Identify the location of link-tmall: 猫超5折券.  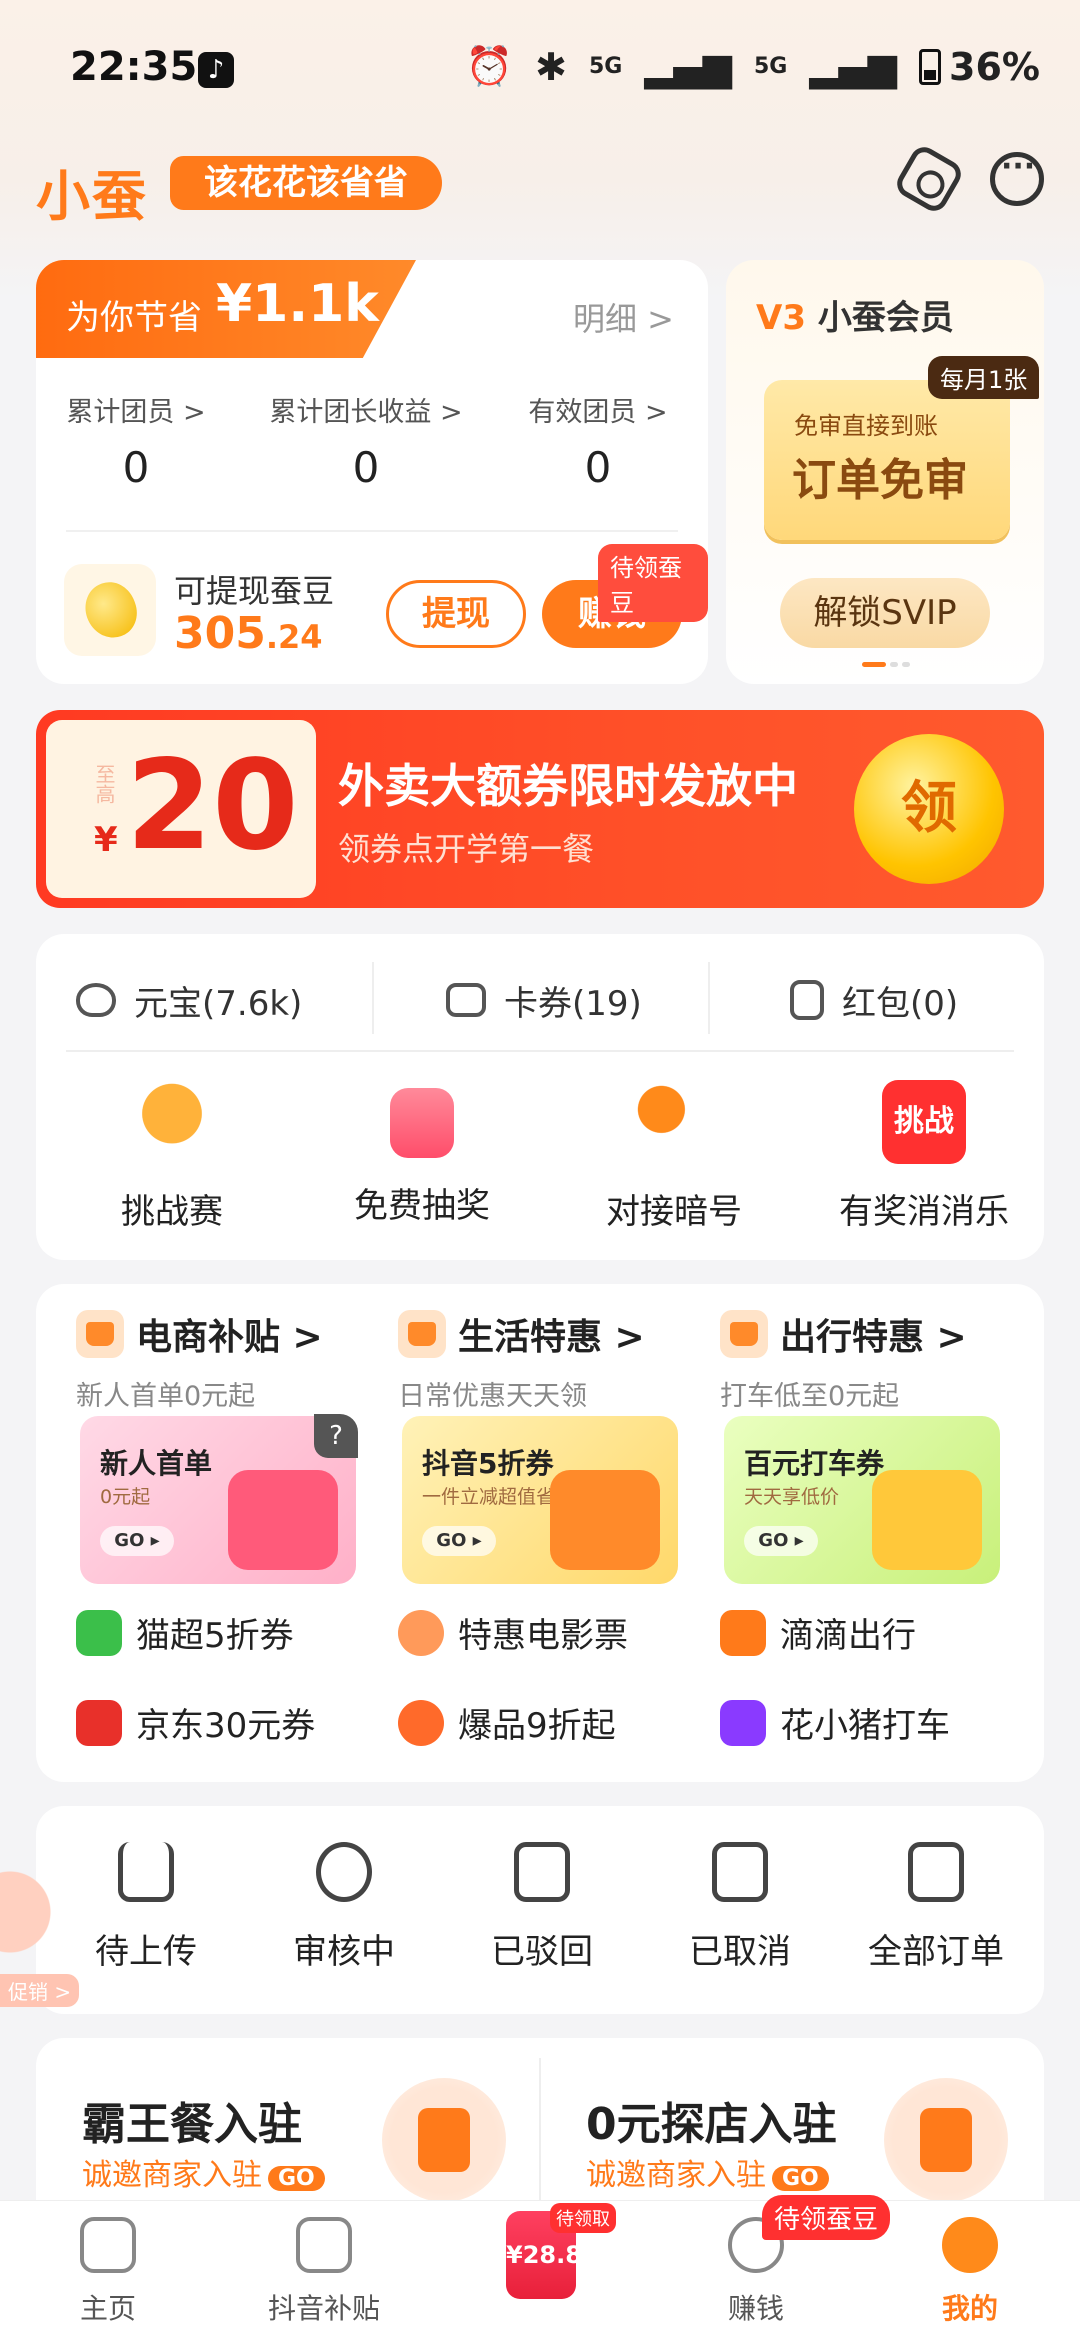
(185, 1632).